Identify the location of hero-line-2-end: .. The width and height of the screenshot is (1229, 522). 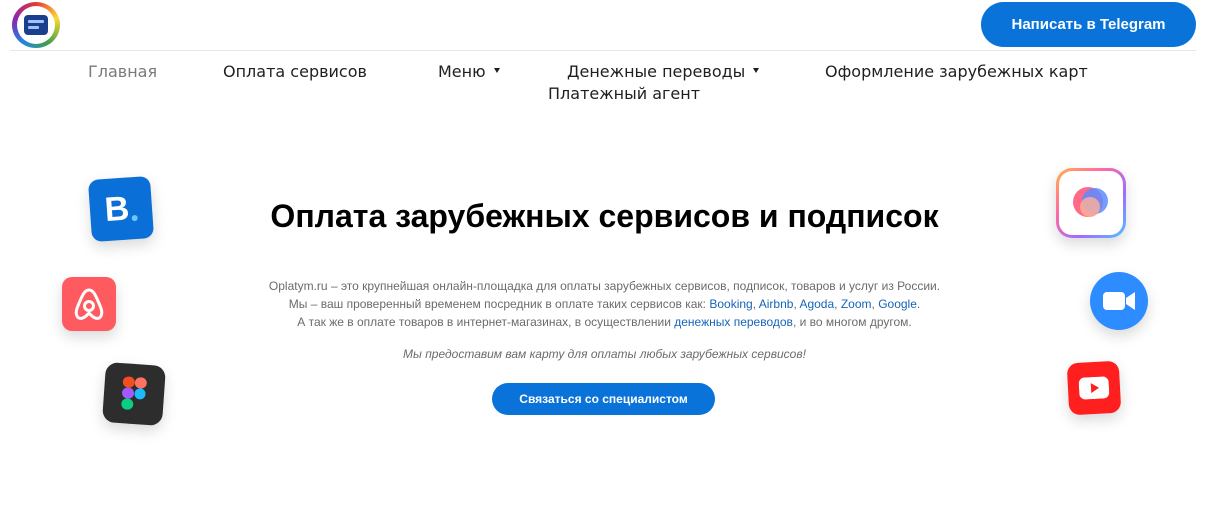
(918, 304).